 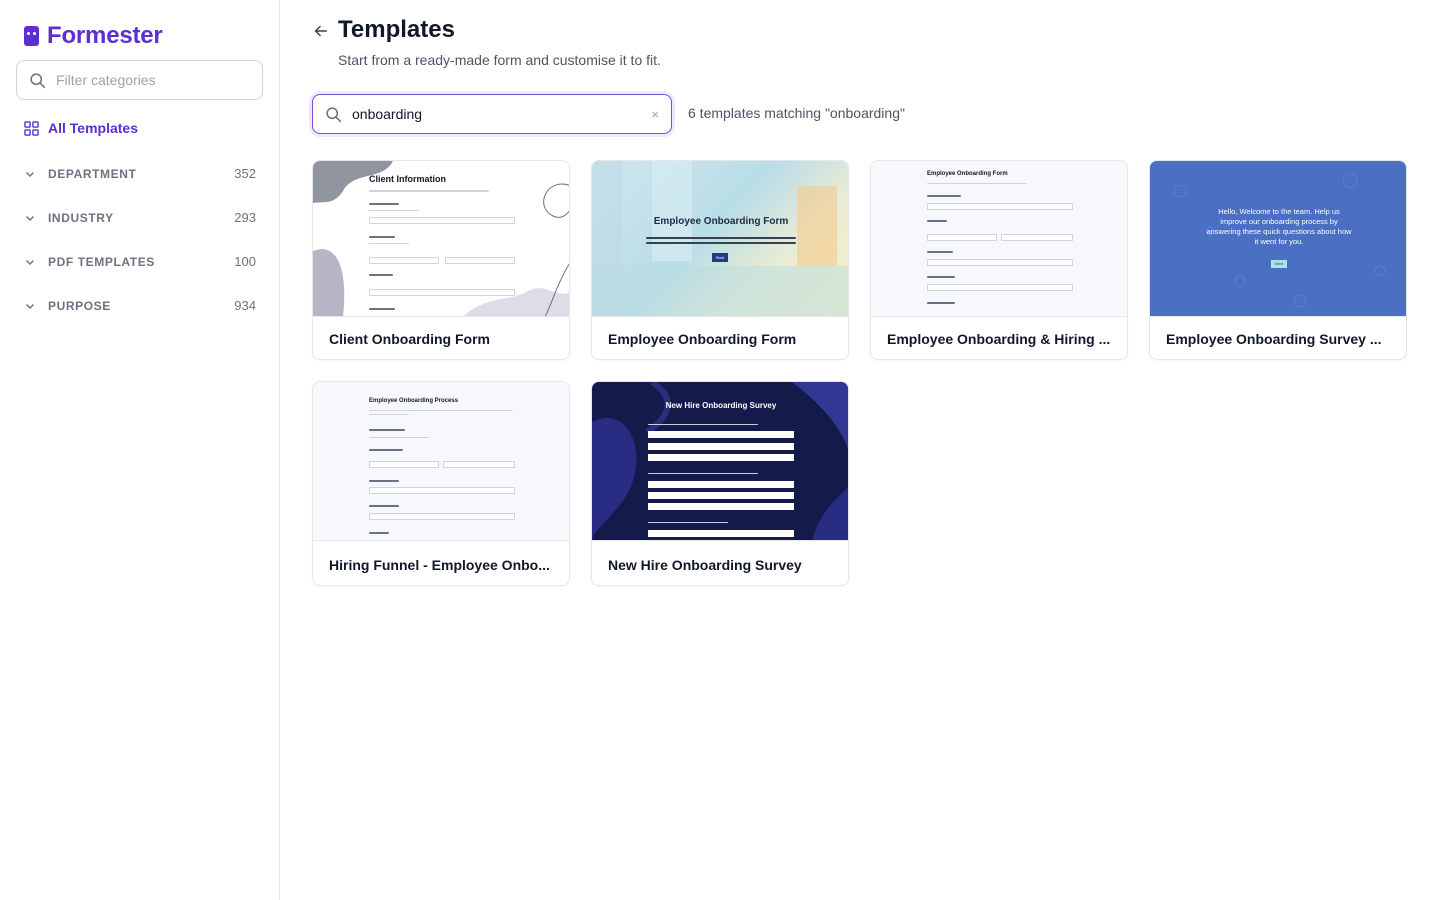 I want to click on sidebar-category-industry: INDUSTRY 293, so click(x=140, y=217).